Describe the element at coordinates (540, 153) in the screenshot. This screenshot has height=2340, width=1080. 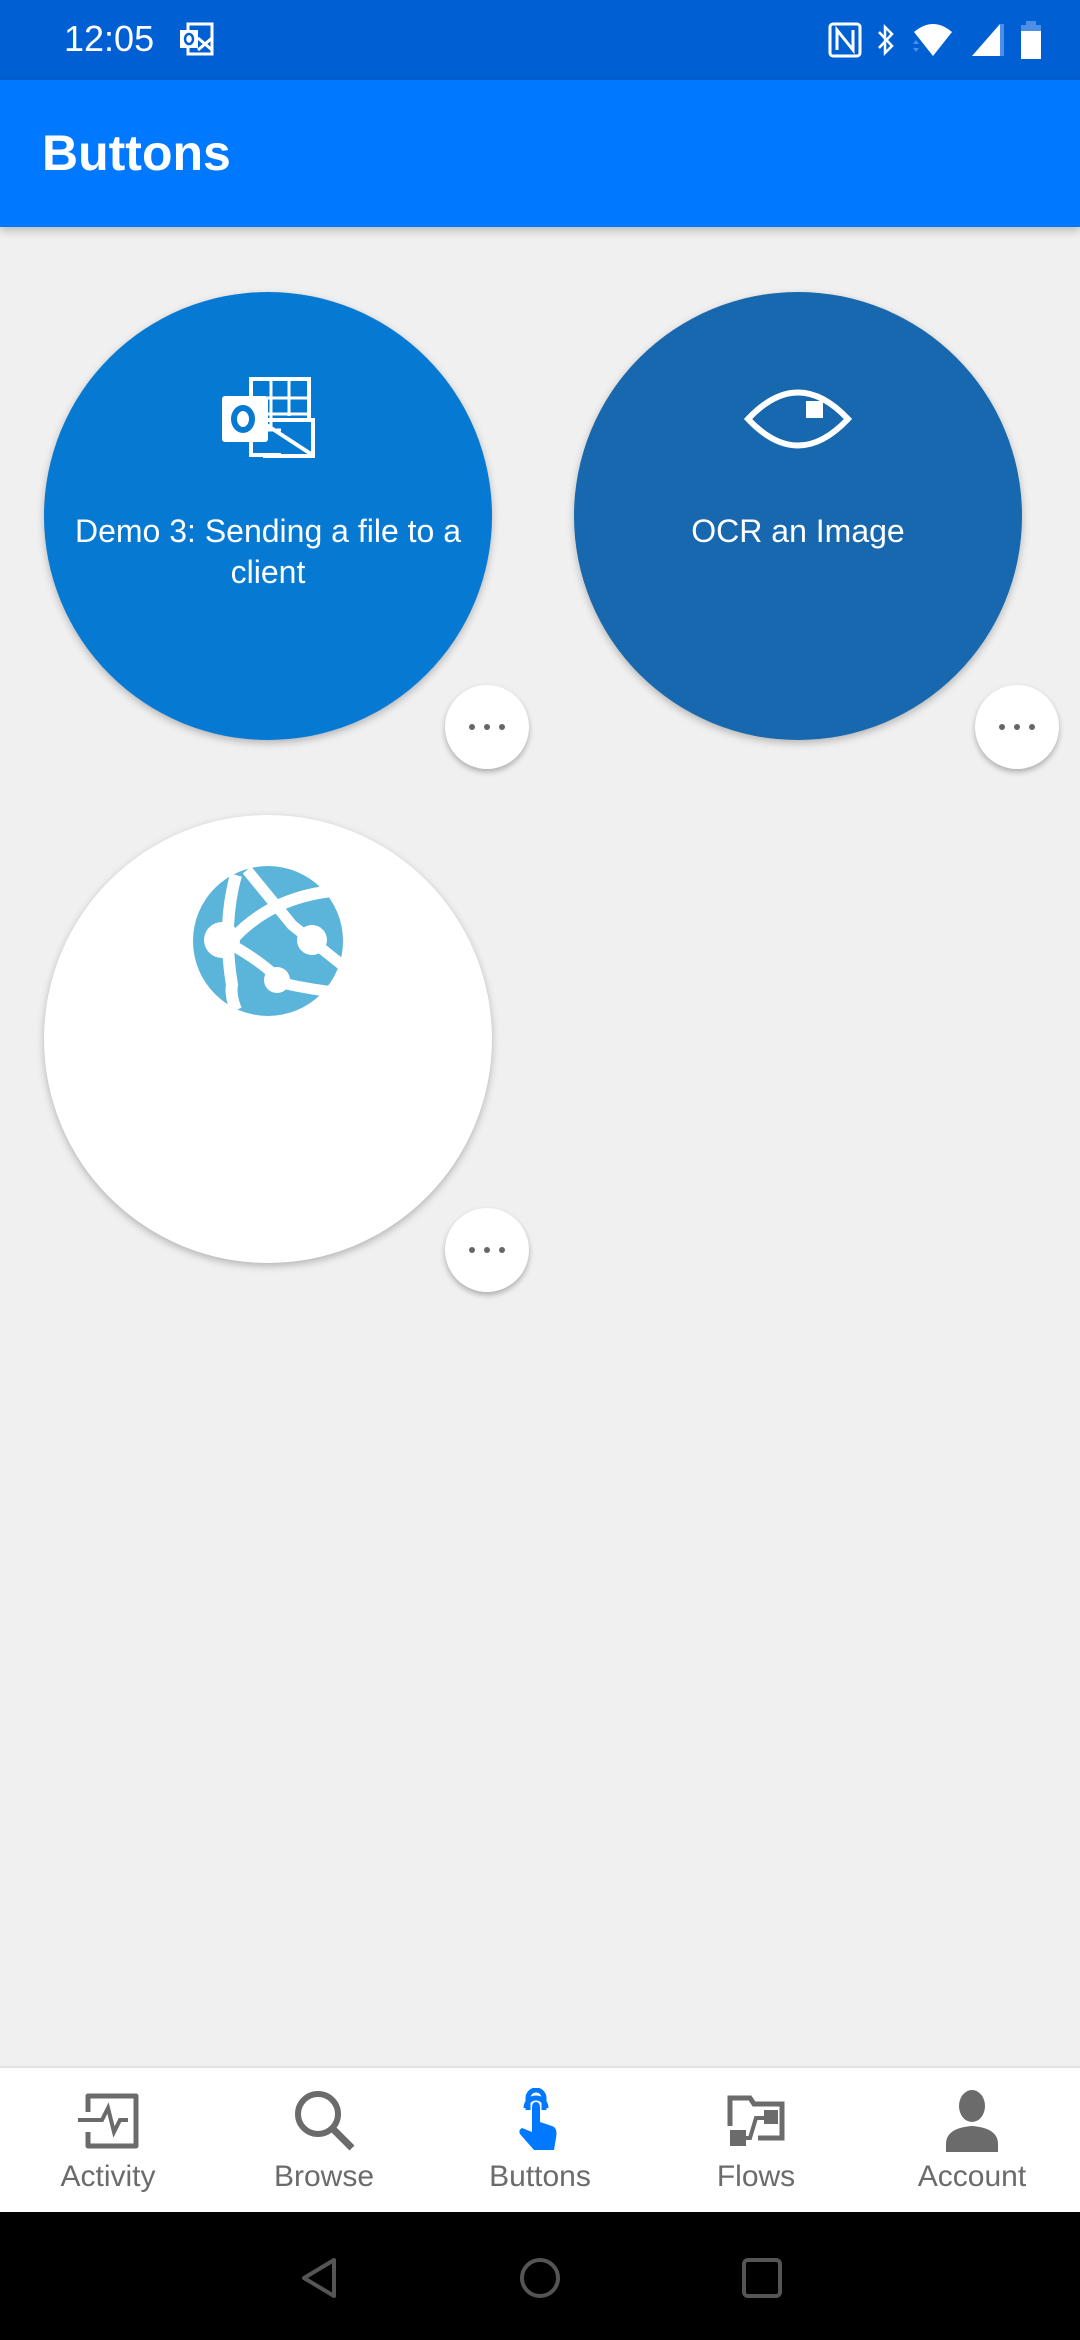
I see `app-bar: Buttons` at that location.